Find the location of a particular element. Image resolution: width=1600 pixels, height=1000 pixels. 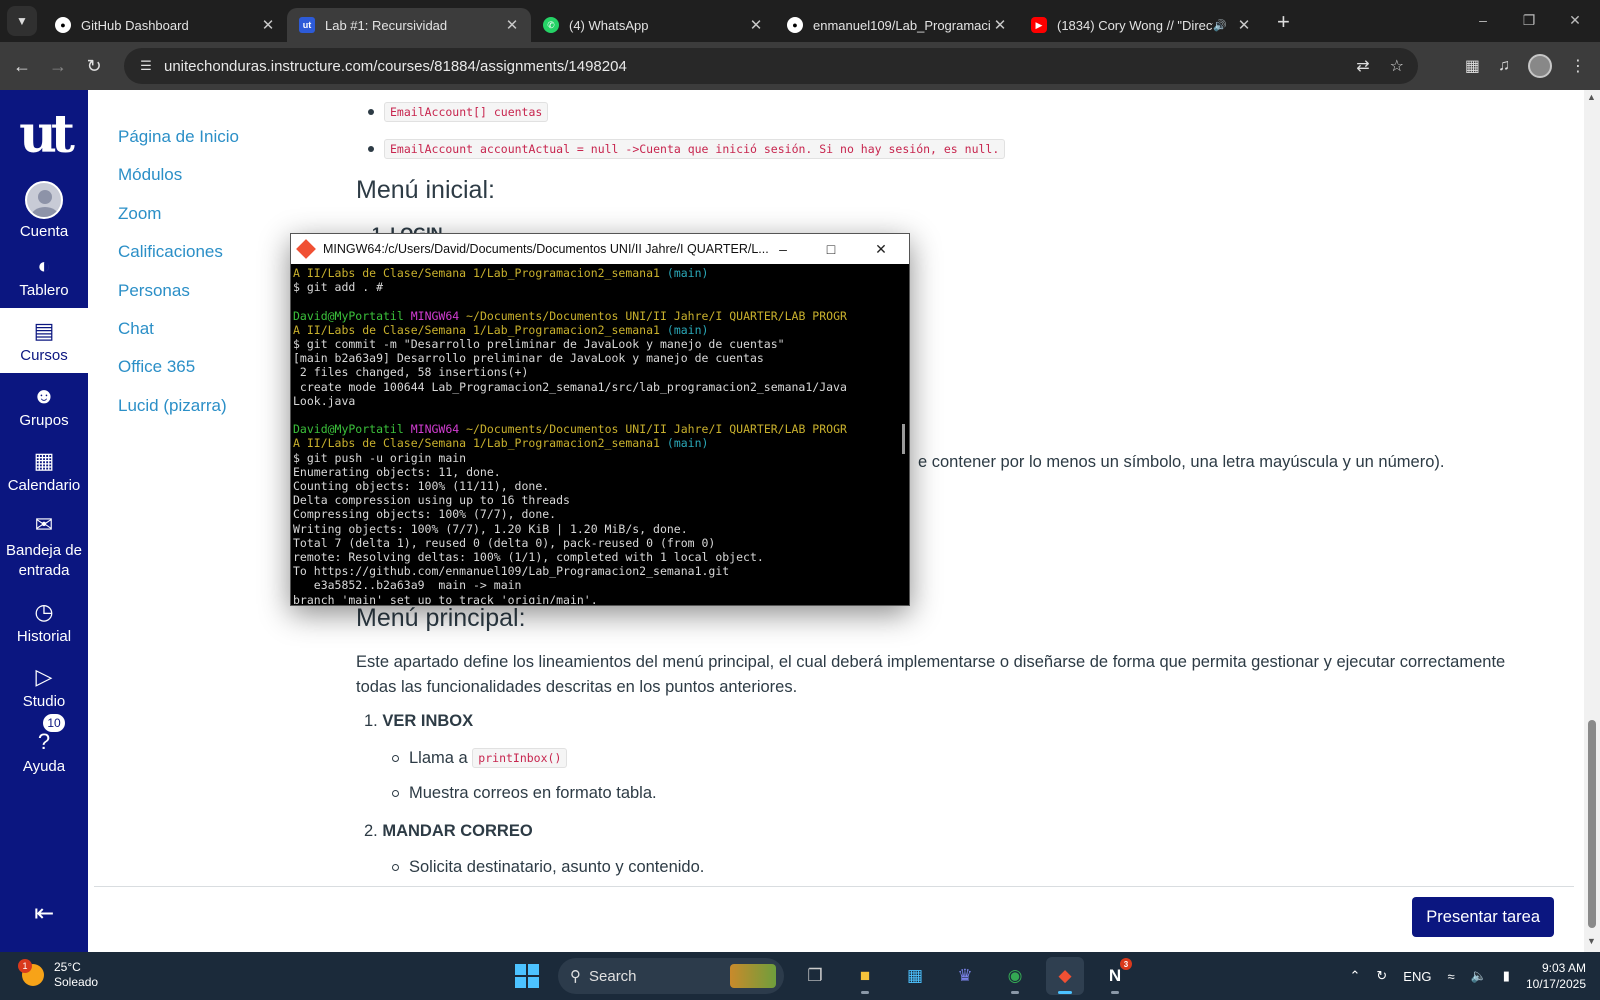

site-info-icon: ☰ is located at coordinates (146, 66).